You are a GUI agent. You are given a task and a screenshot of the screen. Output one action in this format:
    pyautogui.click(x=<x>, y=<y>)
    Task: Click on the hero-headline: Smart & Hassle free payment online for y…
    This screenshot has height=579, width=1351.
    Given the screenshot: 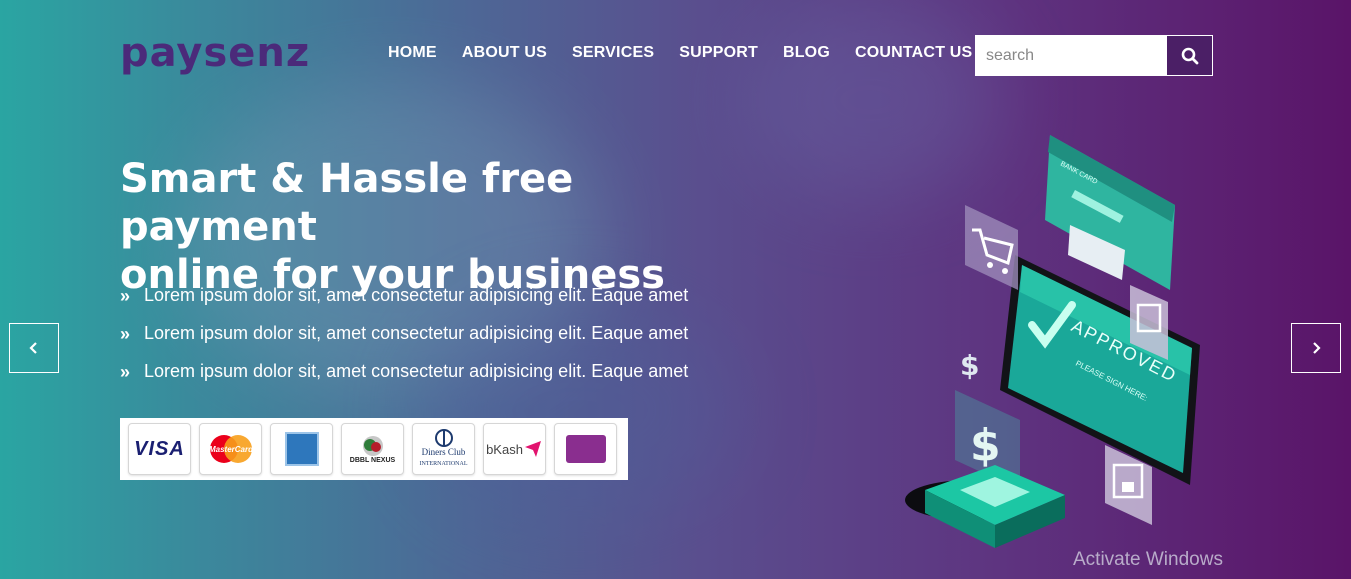 What is the action you would take?
    pyautogui.click(x=430, y=227)
    